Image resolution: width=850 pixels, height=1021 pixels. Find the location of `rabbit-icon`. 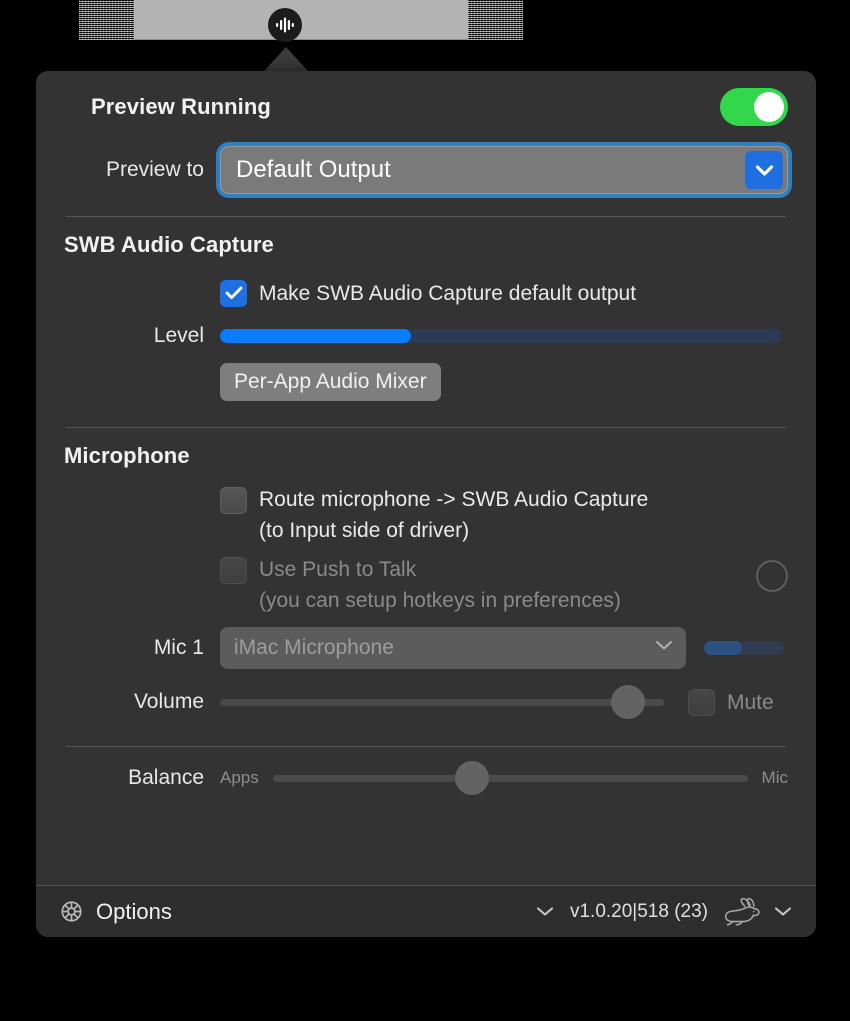

rabbit-icon is located at coordinates (742, 912).